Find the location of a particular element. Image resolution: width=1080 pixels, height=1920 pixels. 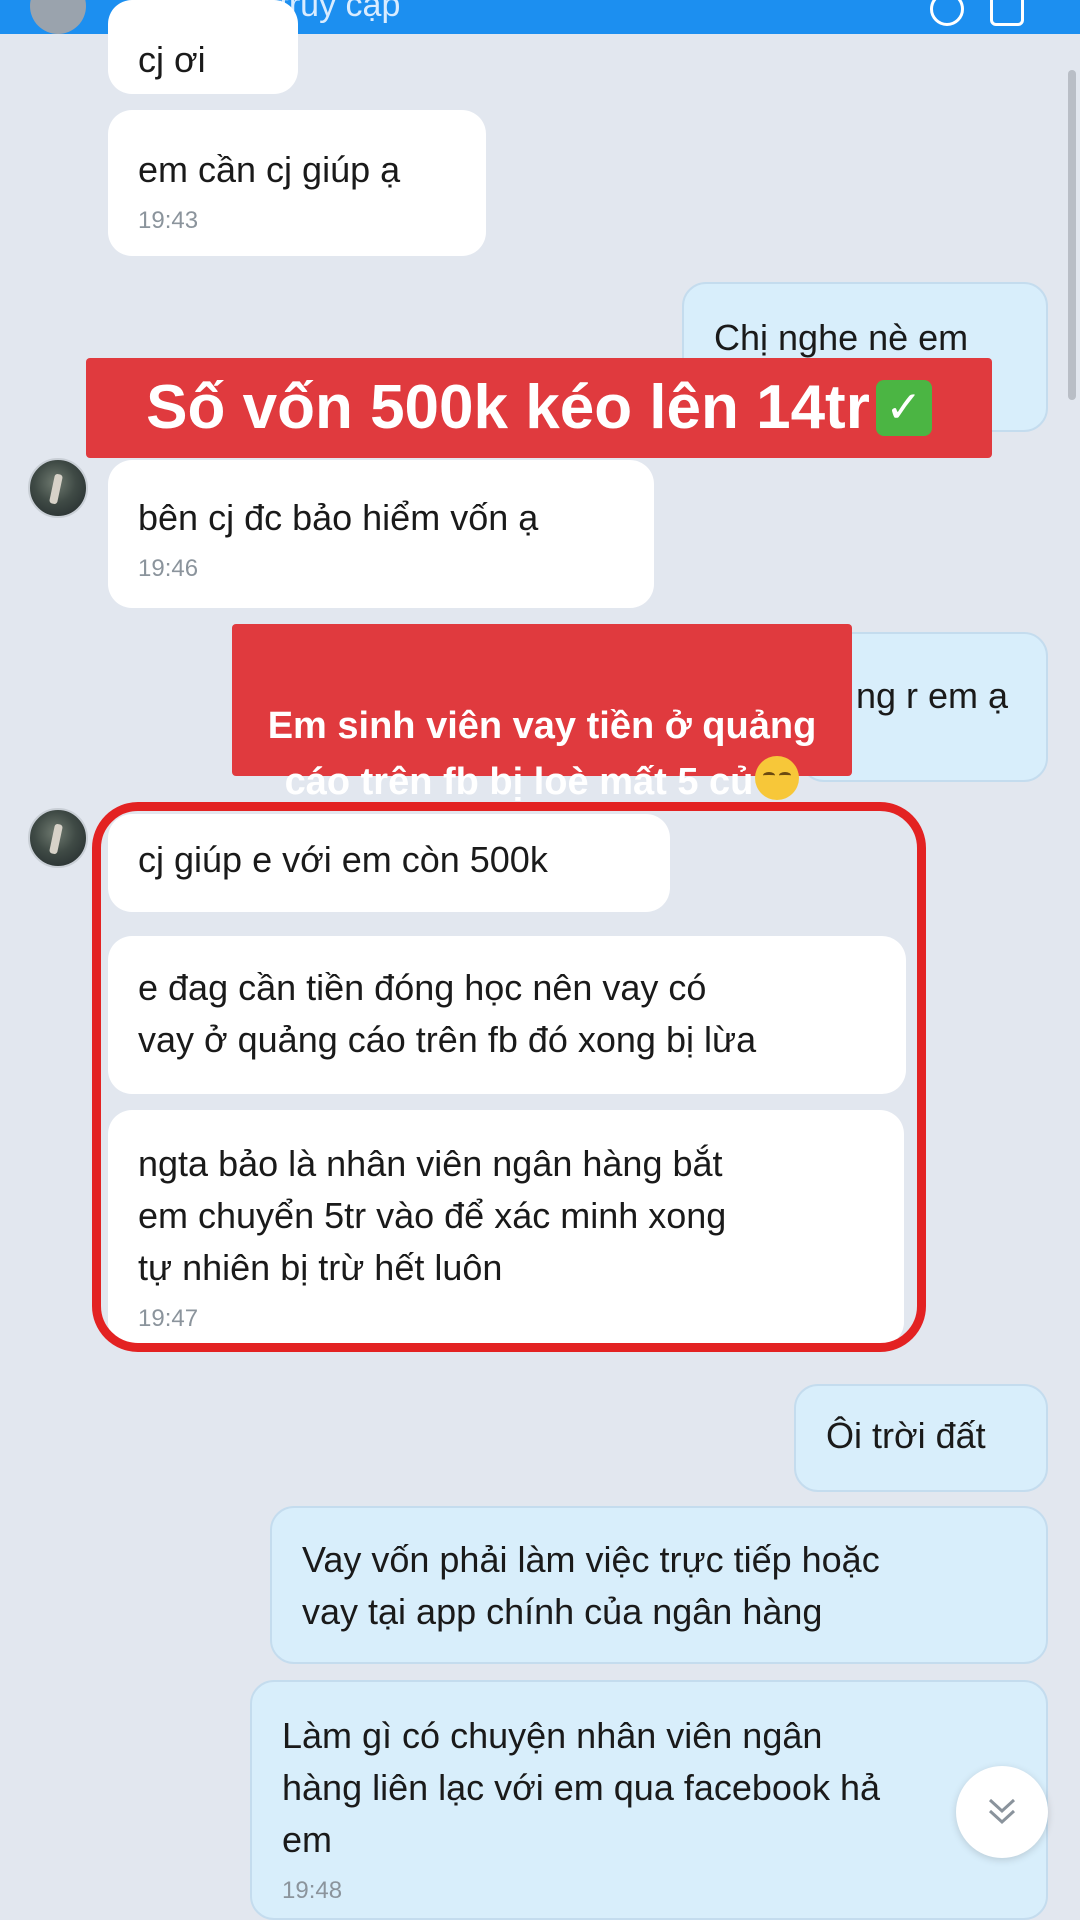

message-bubble-incoming: bên cj đc bảo hiểm vốn ạ 19:46 is located at coordinates (381, 534).